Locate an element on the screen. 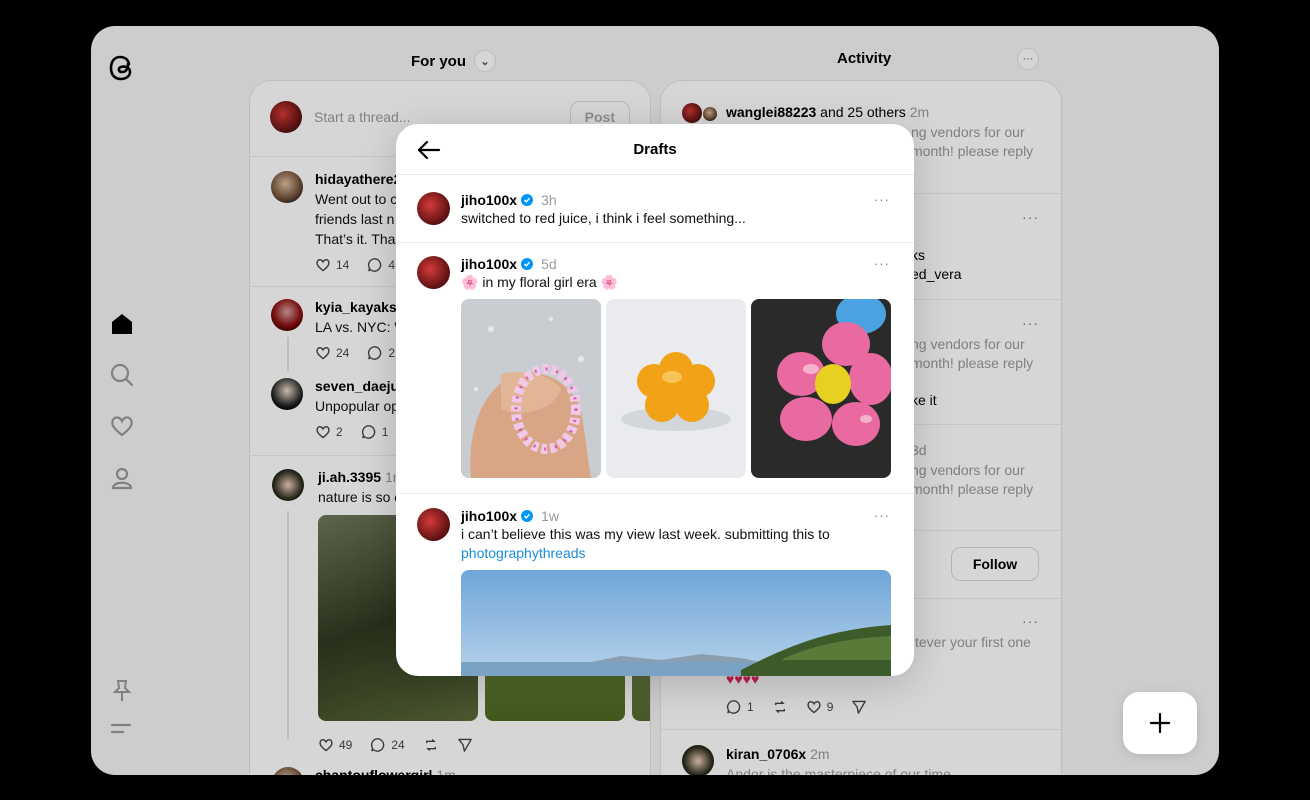 The width and height of the screenshot is (1310, 800). draft-time: 3h is located at coordinates (549, 200).